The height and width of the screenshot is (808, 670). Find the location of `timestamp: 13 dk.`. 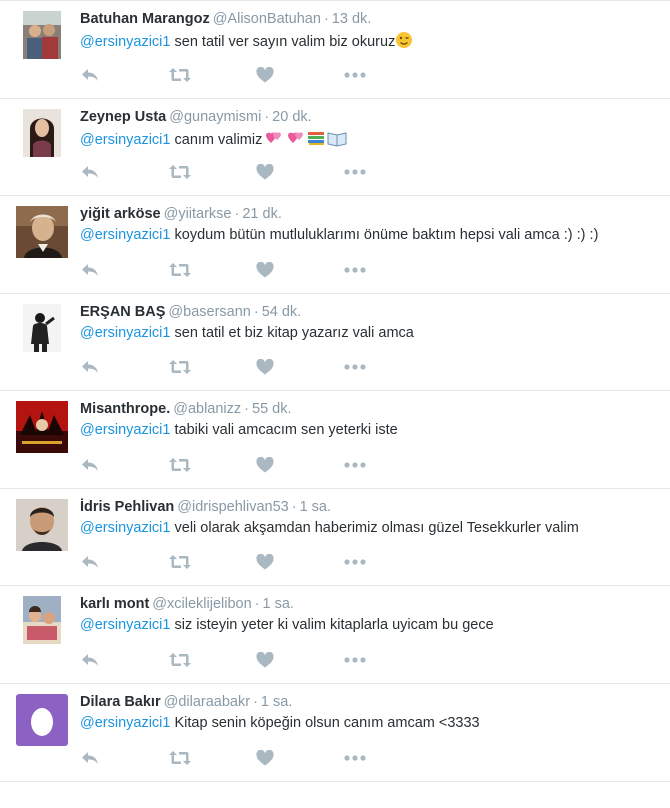

timestamp: 13 dk. is located at coordinates (352, 19).